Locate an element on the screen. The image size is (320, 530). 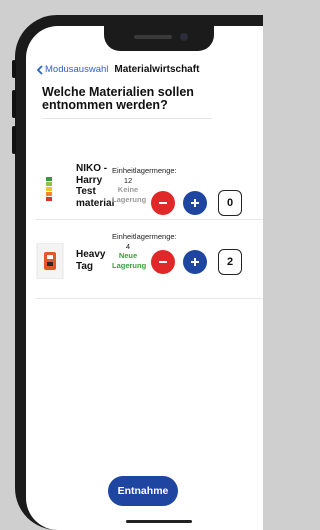
chevron-left-icon is located at coordinates (39, 69).